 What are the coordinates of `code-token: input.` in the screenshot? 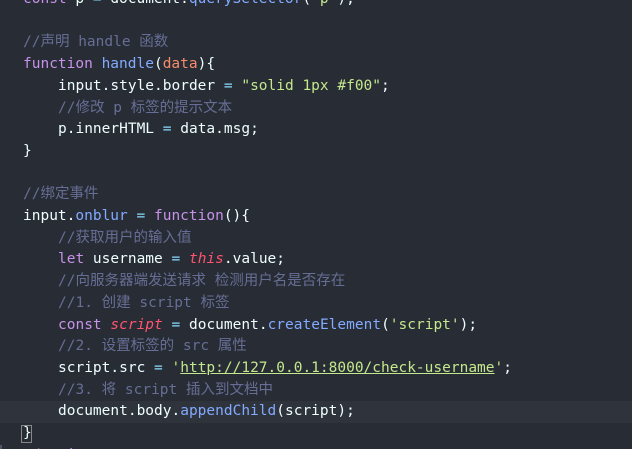 It's located at (49, 216).